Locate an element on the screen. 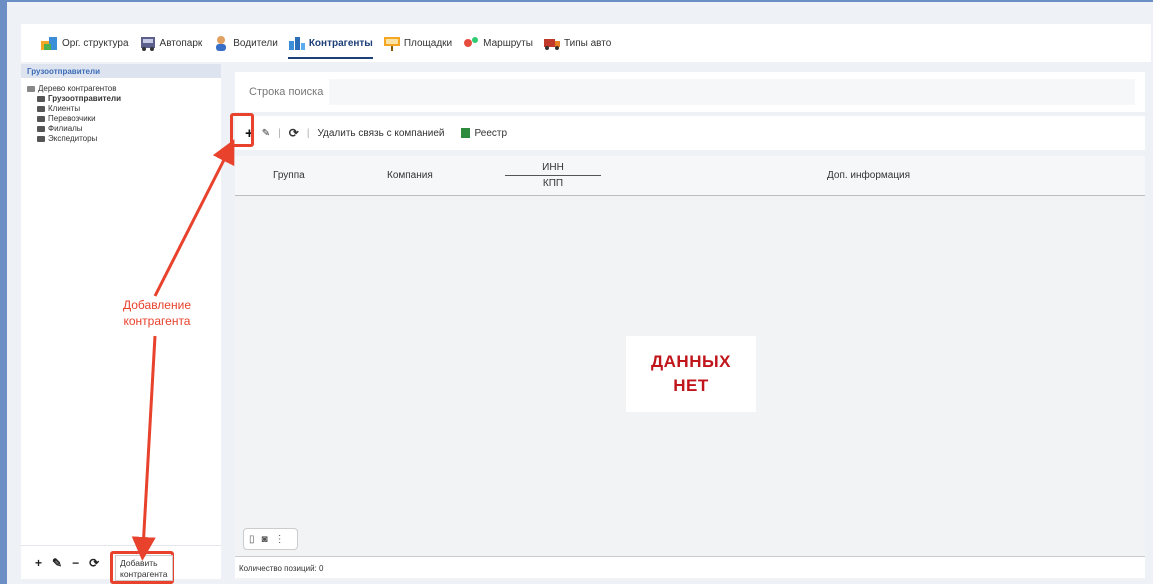 The width and height of the screenshot is (1153, 584). panel-header: Грузоотправители is located at coordinates (121, 71).